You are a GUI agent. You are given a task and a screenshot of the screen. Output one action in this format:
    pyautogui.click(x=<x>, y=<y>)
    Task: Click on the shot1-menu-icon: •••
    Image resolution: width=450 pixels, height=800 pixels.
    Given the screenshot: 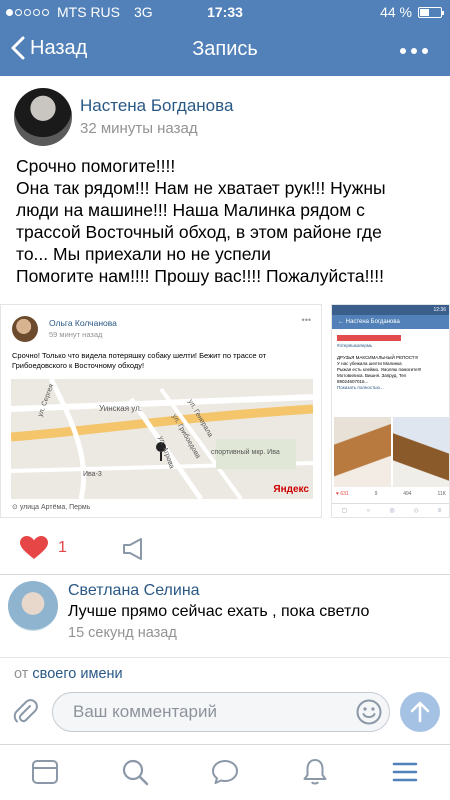 What is the action you would take?
    pyautogui.click(x=306, y=320)
    